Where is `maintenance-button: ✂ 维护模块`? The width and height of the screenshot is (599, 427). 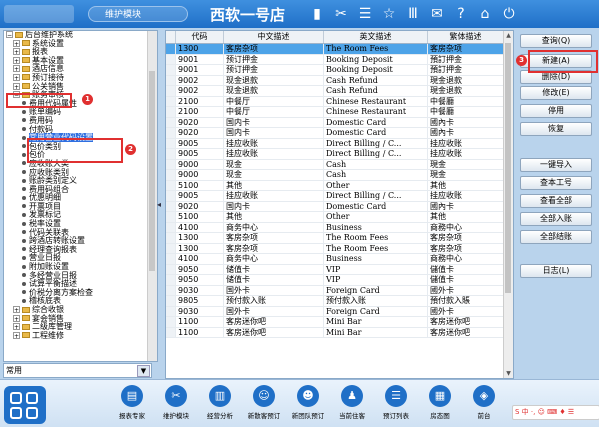 maintenance-button: ✂ 维护模块 is located at coordinates (176, 402).